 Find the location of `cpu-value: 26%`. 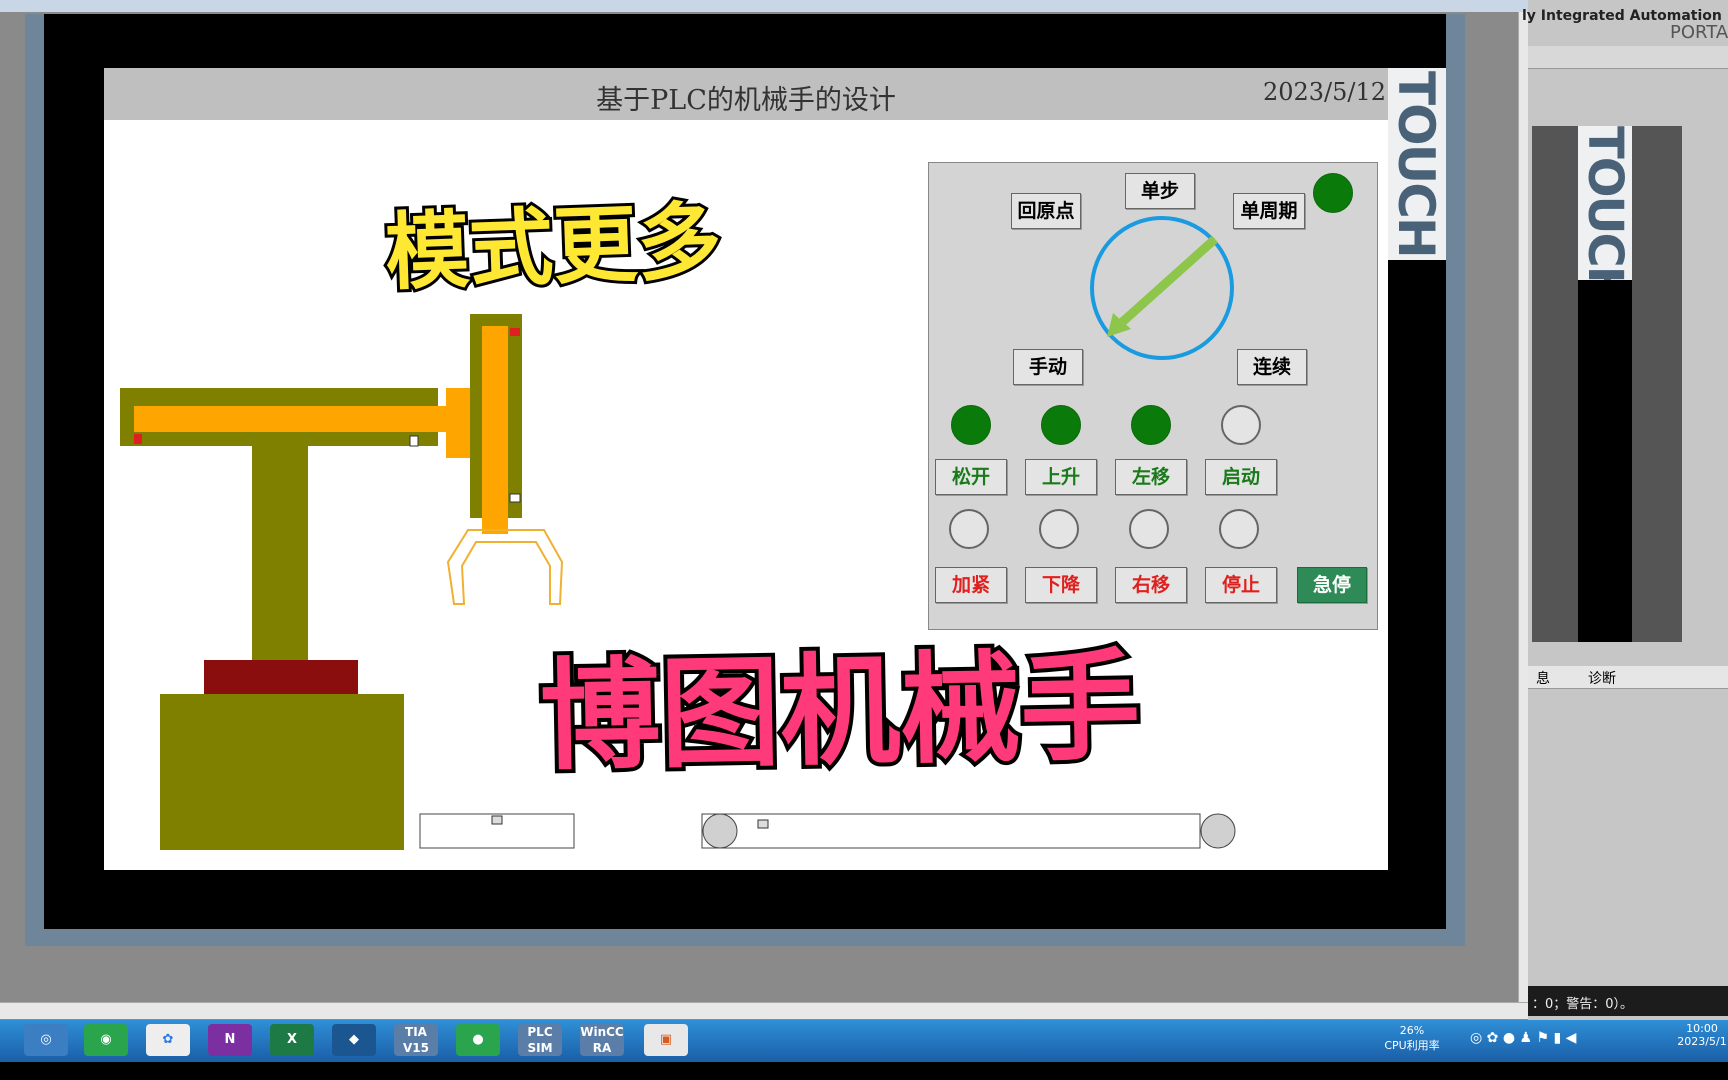

cpu-value: 26% is located at coordinates (1412, 1030).